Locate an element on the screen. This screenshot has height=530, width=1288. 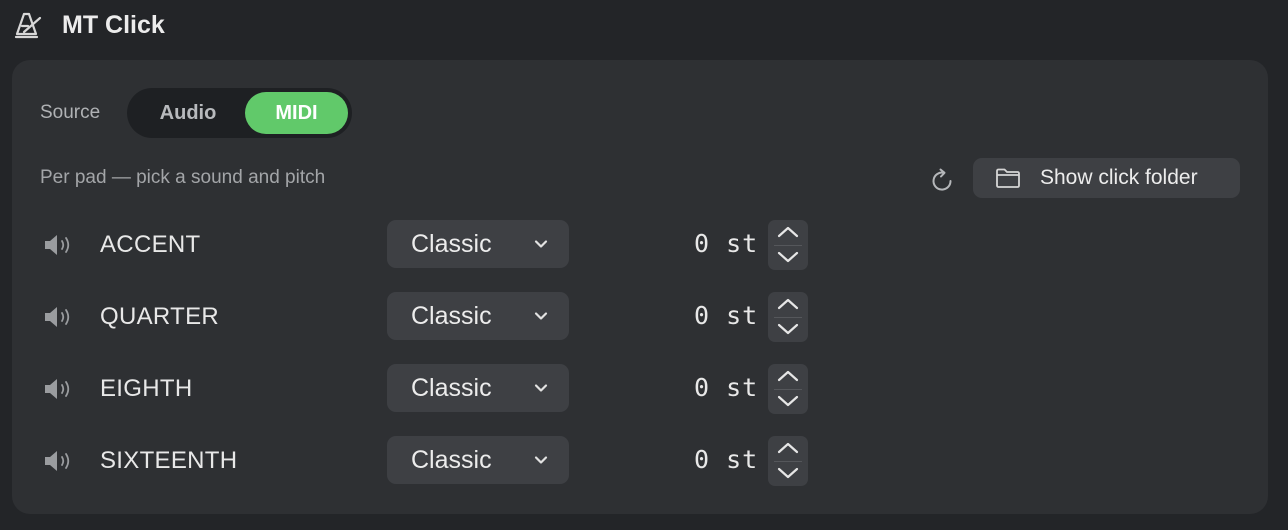
refresh-icon is located at coordinates (942, 185).